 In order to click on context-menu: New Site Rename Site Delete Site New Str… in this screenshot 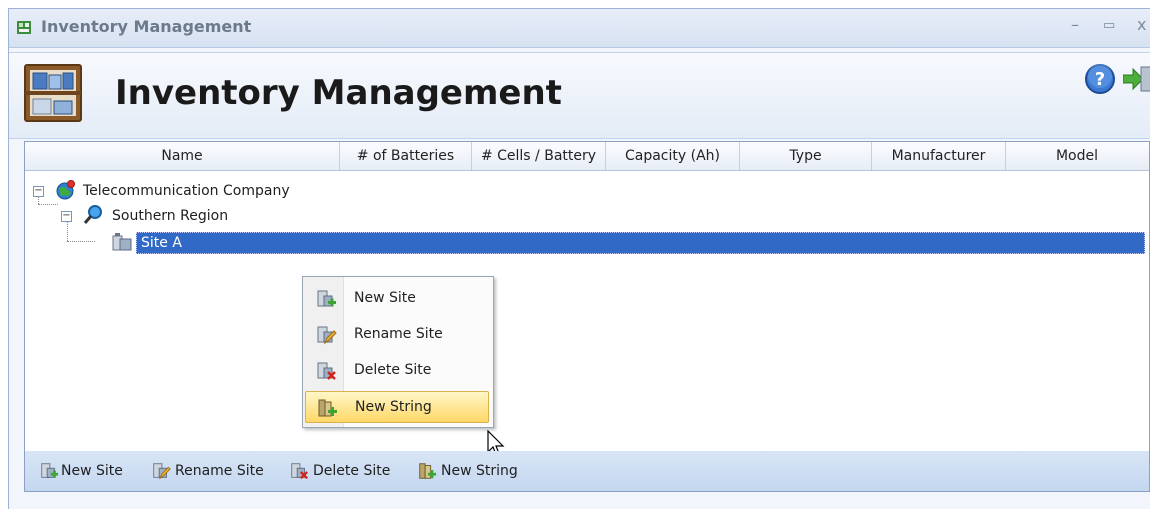, I will do `click(398, 352)`.